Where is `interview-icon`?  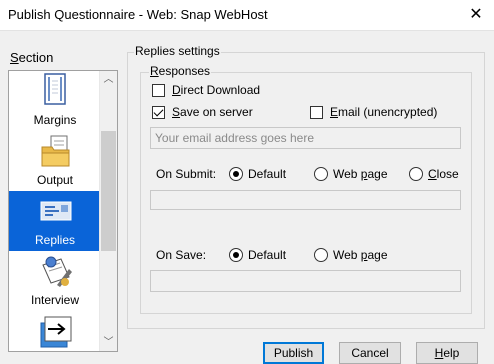
interview-icon is located at coordinates (57, 271).